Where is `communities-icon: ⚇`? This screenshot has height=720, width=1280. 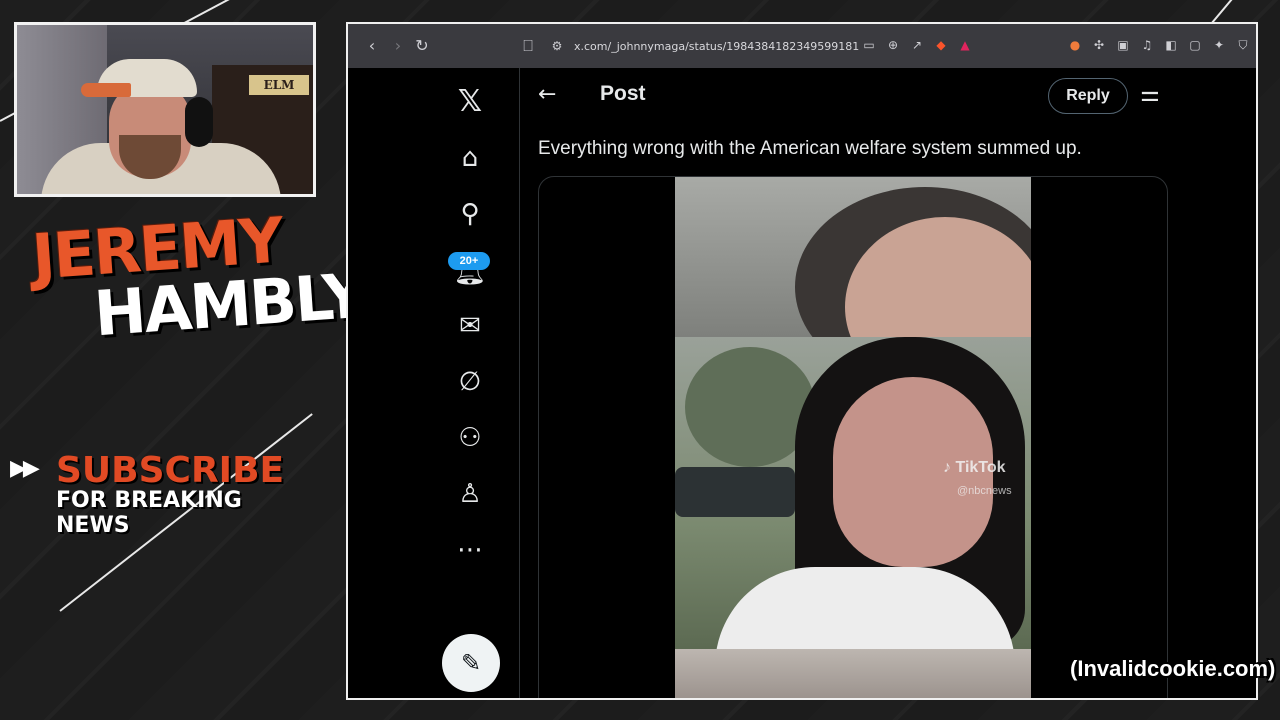
communities-icon: ⚇ is located at coordinates (470, 438).